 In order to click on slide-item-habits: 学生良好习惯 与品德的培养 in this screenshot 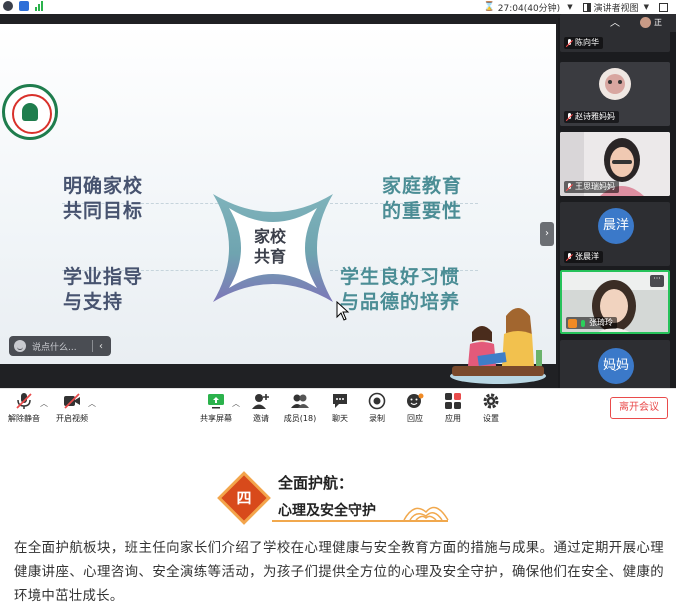, I will do `click(400, 289)`.